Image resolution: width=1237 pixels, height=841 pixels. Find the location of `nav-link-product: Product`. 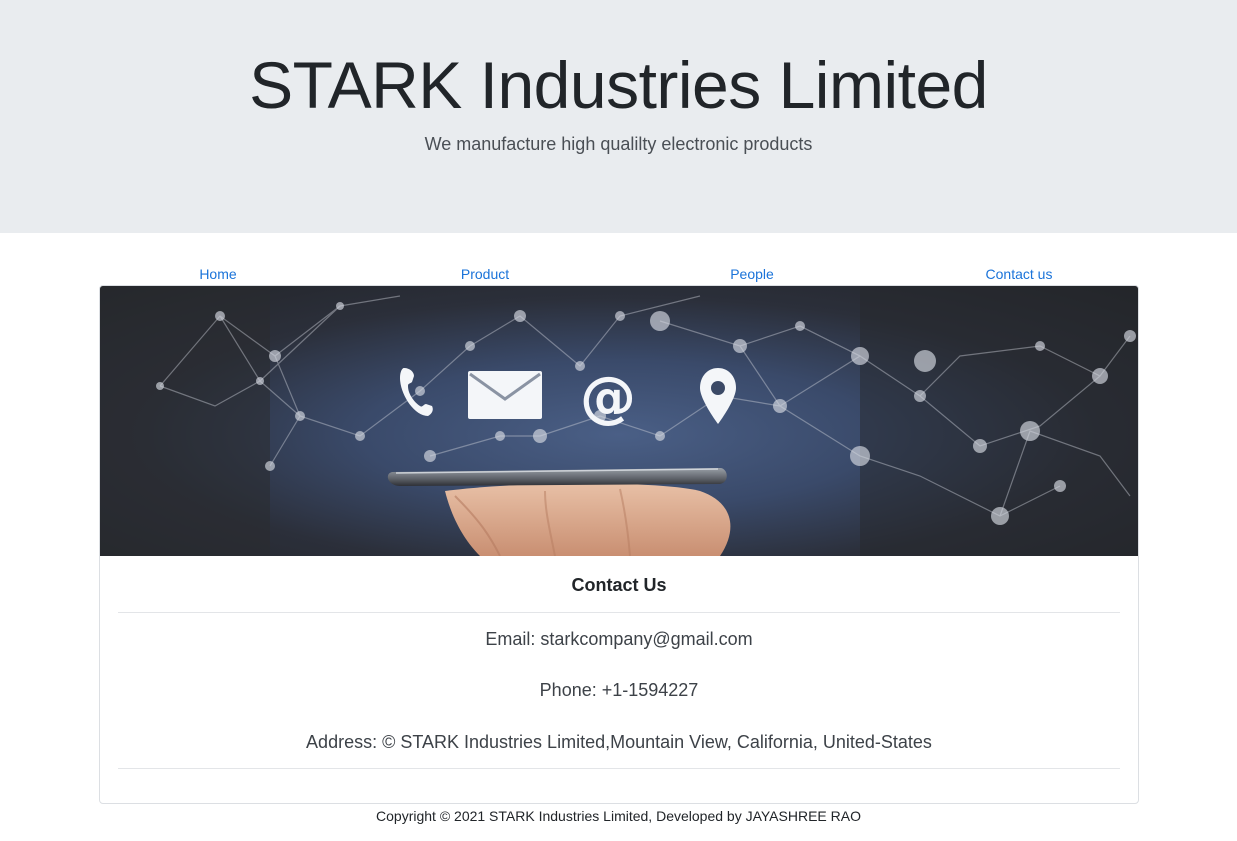

nav-link-product: Product is located at coordinates (485, 274).